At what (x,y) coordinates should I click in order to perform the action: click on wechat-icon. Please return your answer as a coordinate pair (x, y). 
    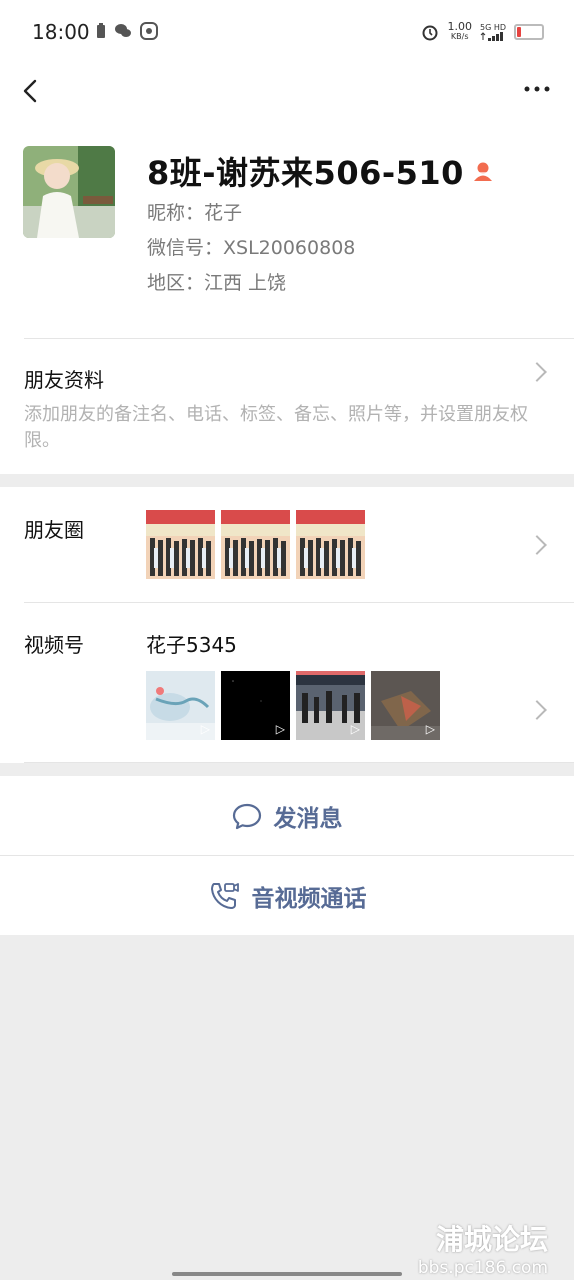
    Looking at the image, I should click on (123, 30).